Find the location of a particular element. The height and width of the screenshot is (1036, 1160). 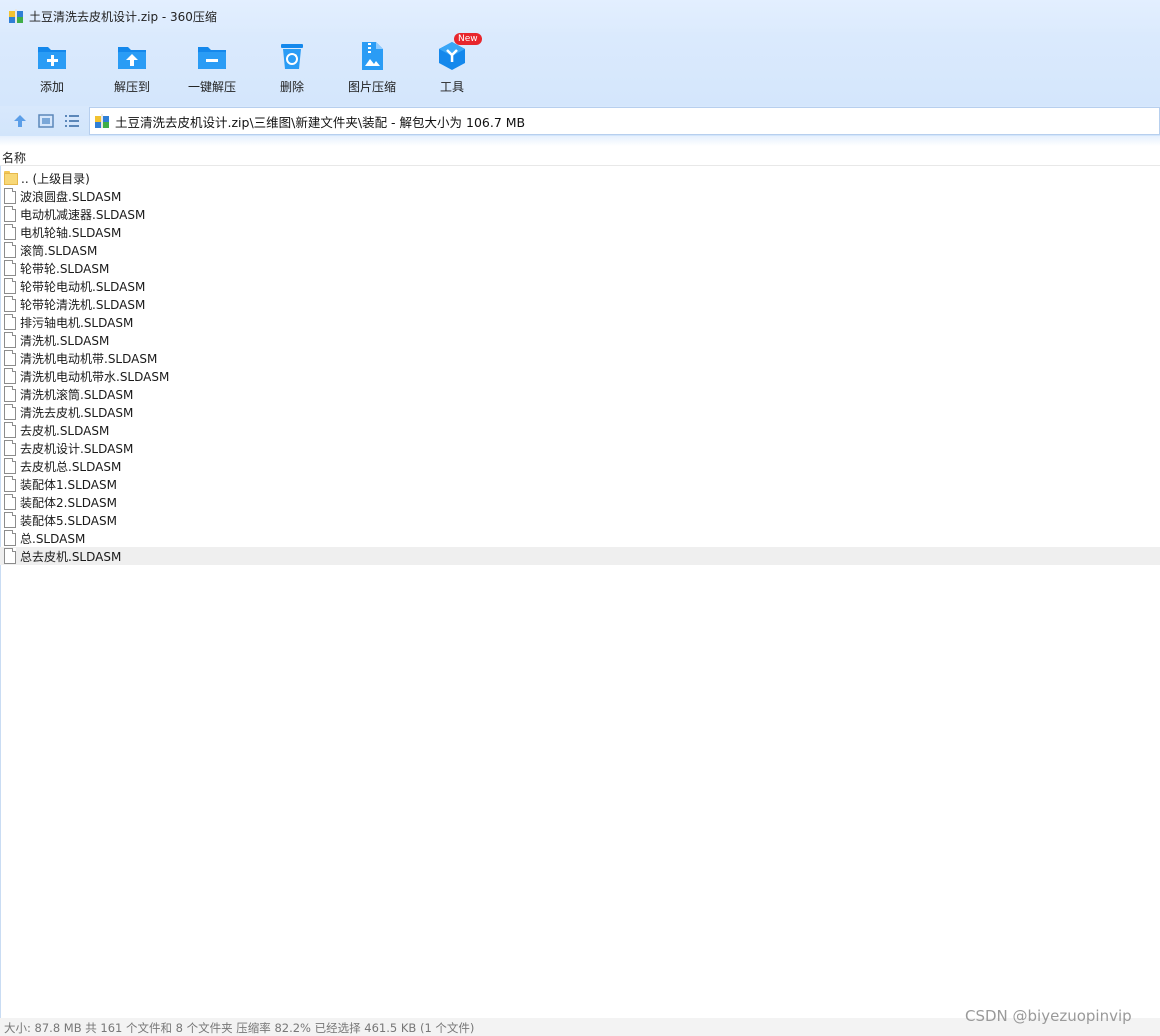

file-name: 滚筒.SLDASM is located at coordinates (59, 250).